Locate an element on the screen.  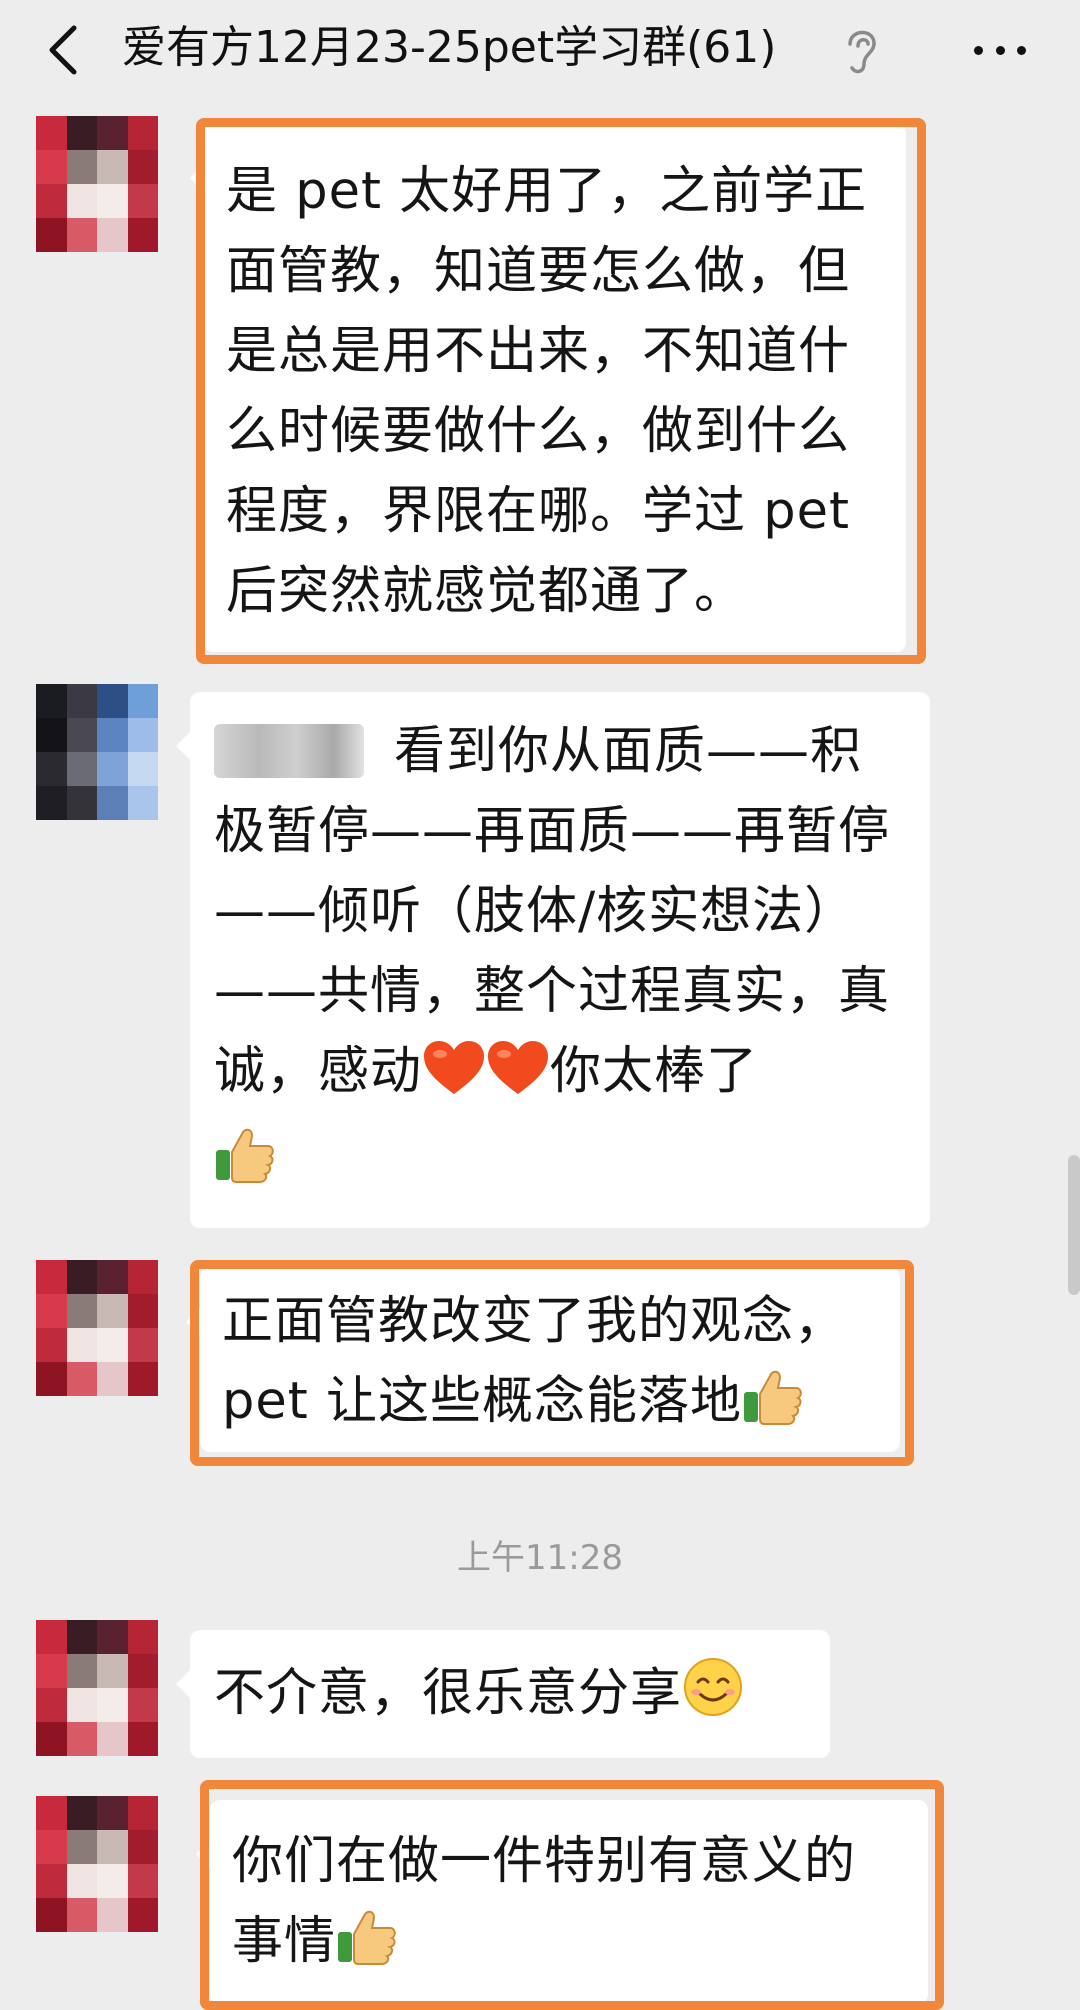
chat-header: 爱有方12月23-25pet学习群(61) is located at coordinates (540, 50).